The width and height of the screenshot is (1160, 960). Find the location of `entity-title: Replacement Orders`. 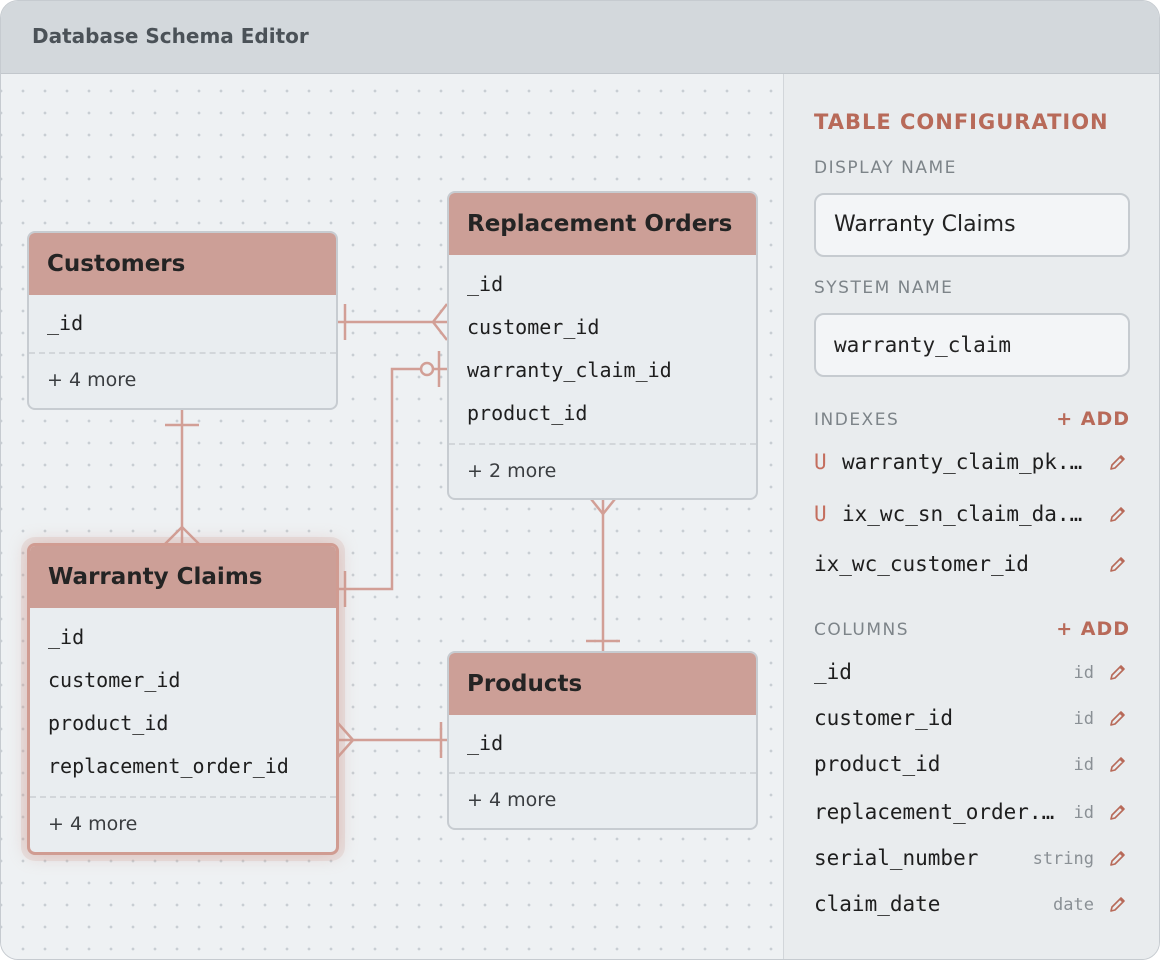

entity-title: Replacement Orders is located at coordinates (602, 224).